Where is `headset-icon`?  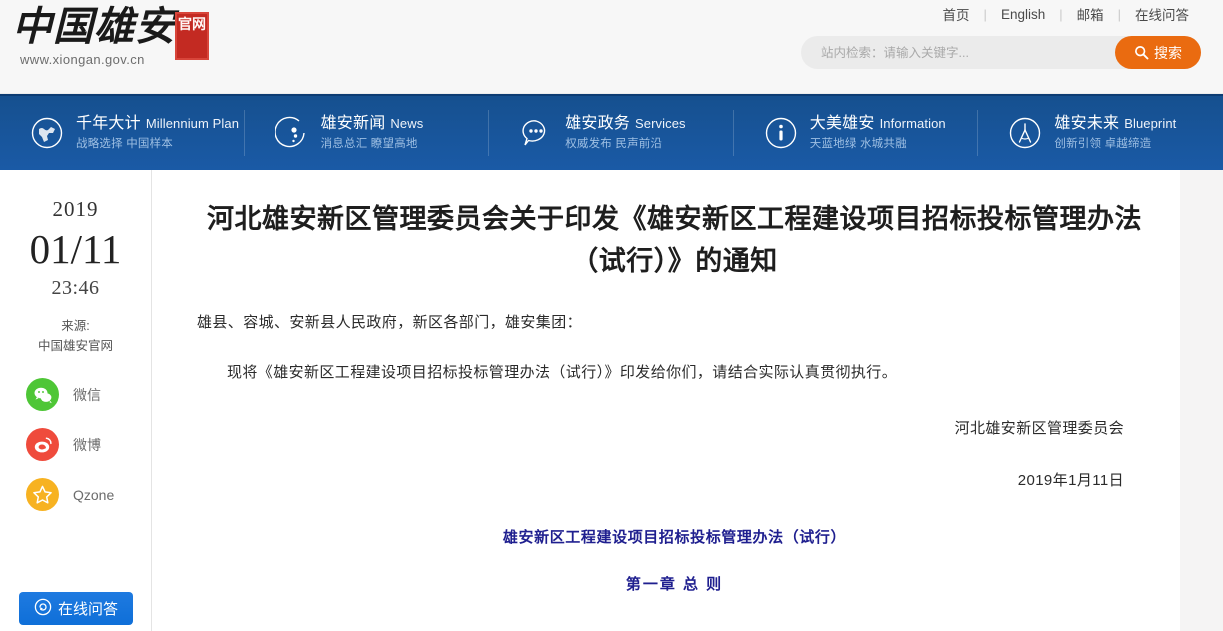
headset-icon is located at coordinates (43, 609).